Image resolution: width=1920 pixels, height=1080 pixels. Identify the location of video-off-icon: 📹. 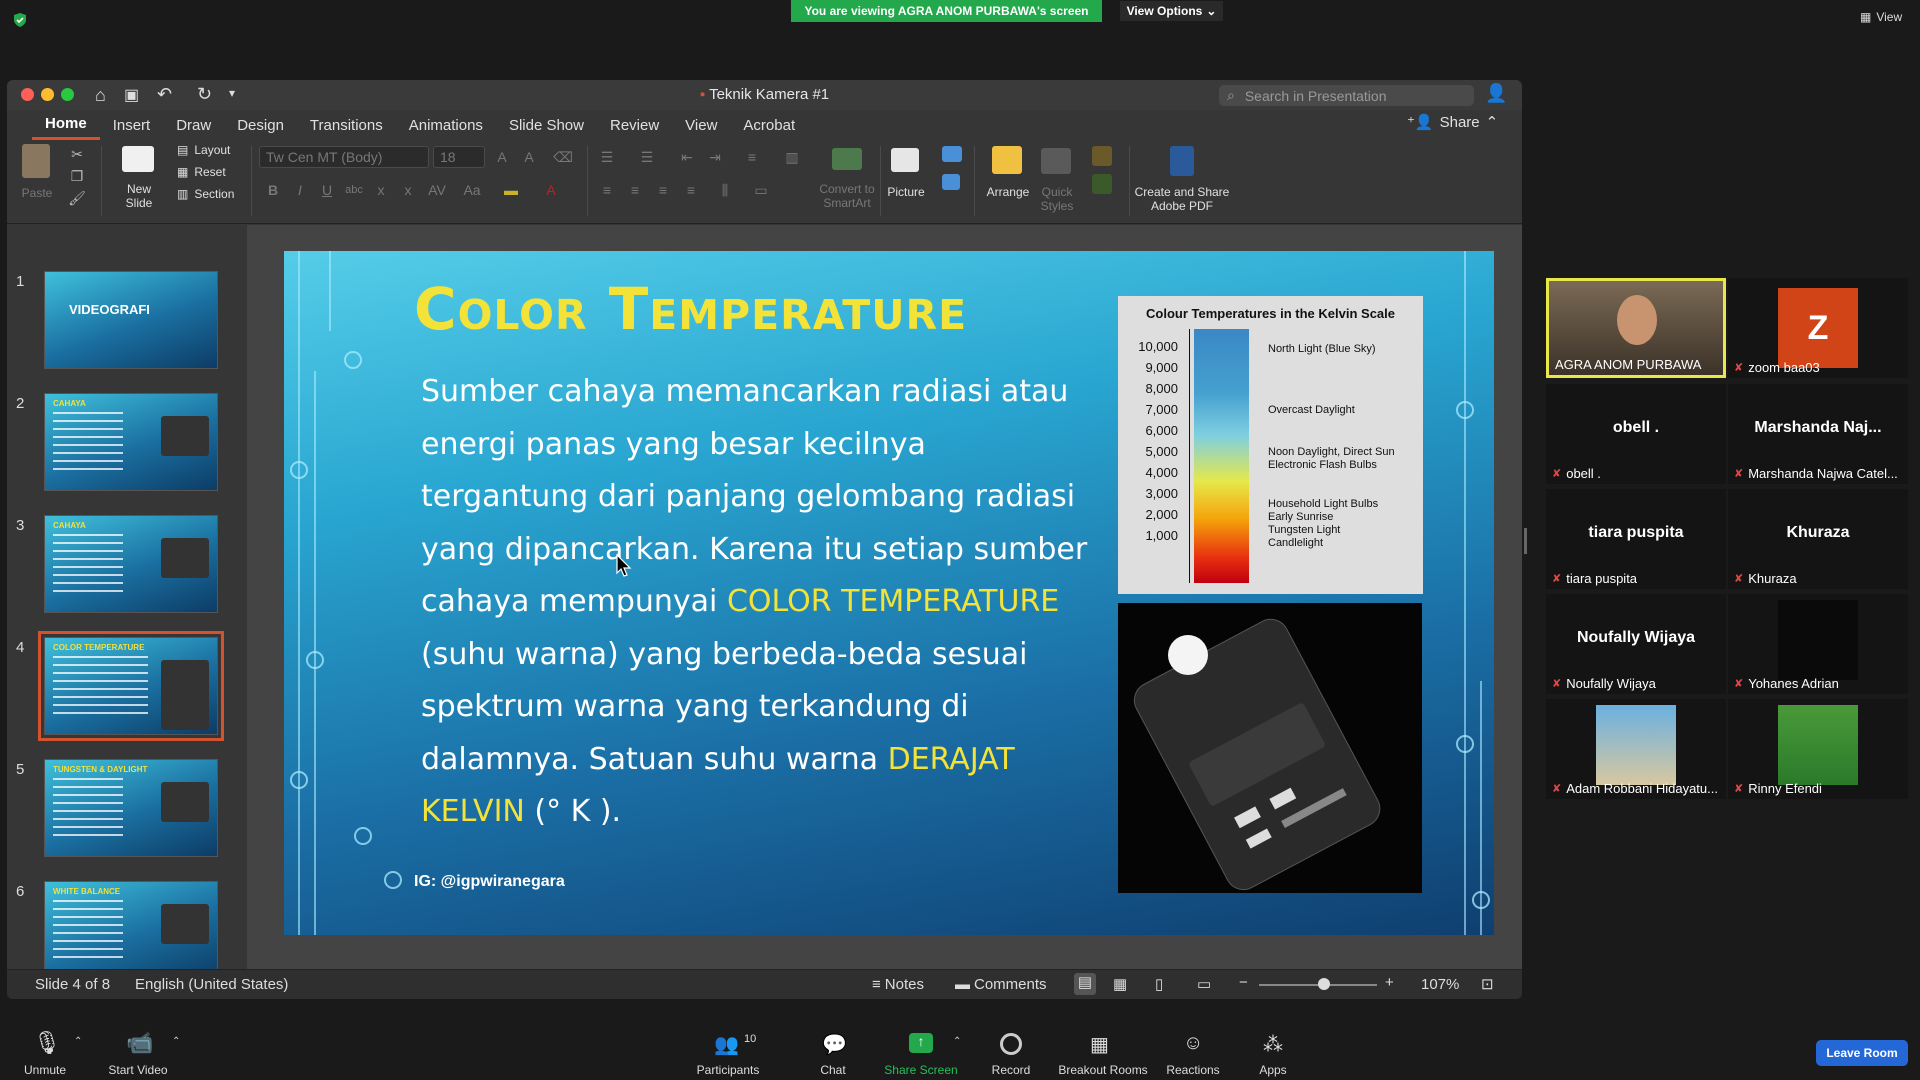
(139, 1043).